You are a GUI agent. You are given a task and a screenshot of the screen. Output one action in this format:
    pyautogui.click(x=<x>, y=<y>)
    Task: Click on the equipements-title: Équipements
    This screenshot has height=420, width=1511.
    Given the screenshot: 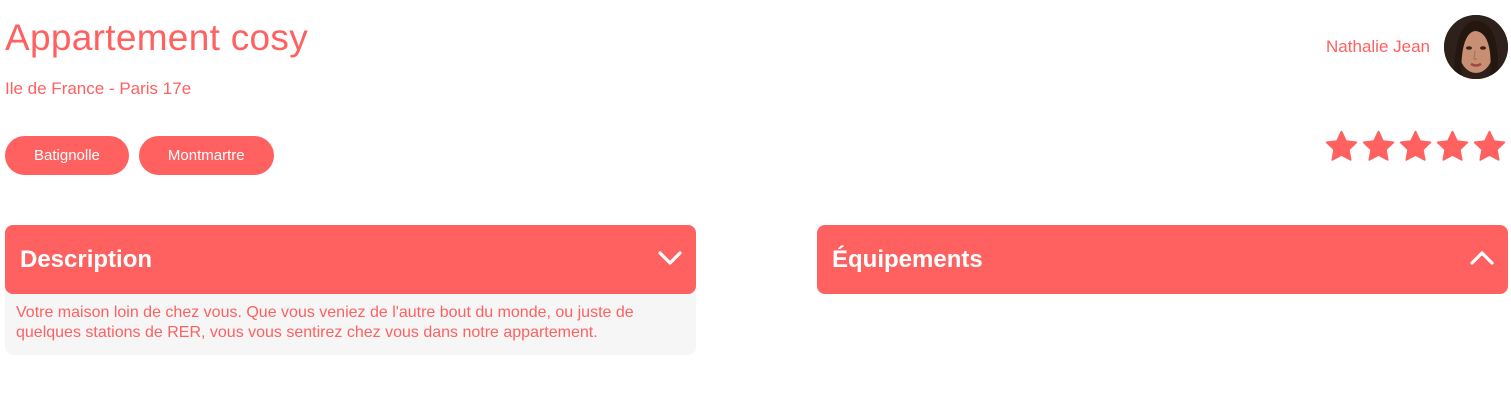 What is the action you would take?
    pyautogui.click(x=907, y=259)
    